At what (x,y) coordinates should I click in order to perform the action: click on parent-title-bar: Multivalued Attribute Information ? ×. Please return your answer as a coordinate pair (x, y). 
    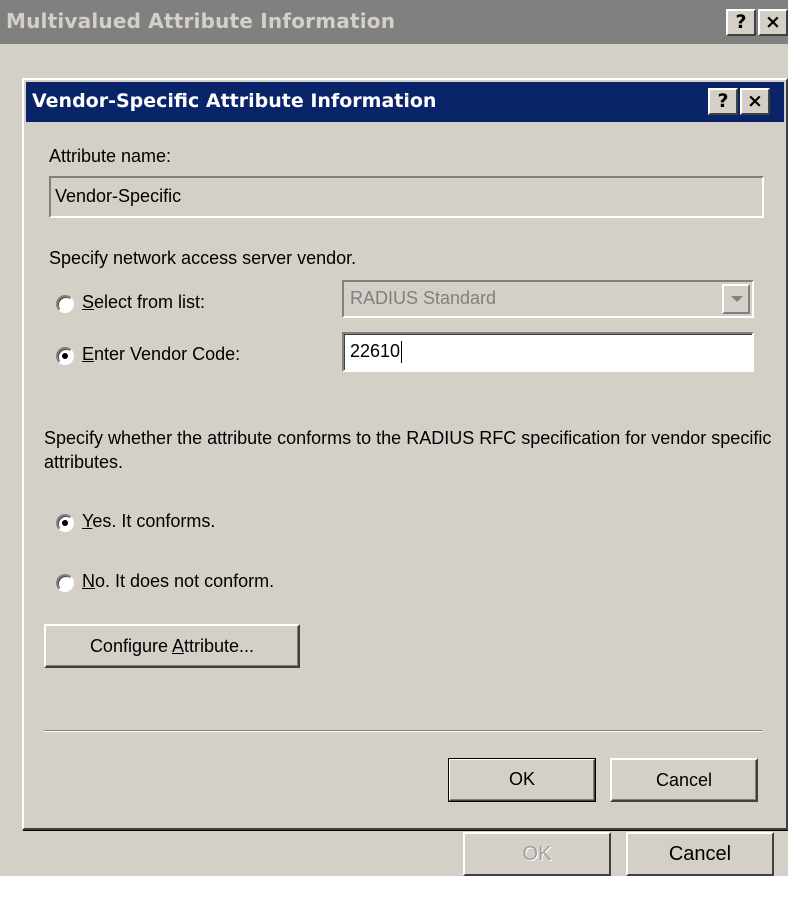
    Looking at the image, I should click on (394, 22).